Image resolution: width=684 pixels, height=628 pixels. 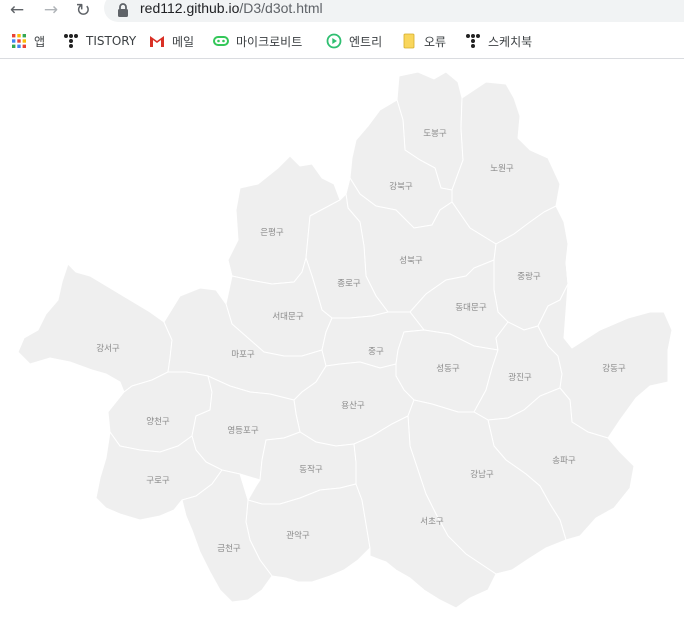 I want to click on district-label: 중구, so click(x=376, y=352).